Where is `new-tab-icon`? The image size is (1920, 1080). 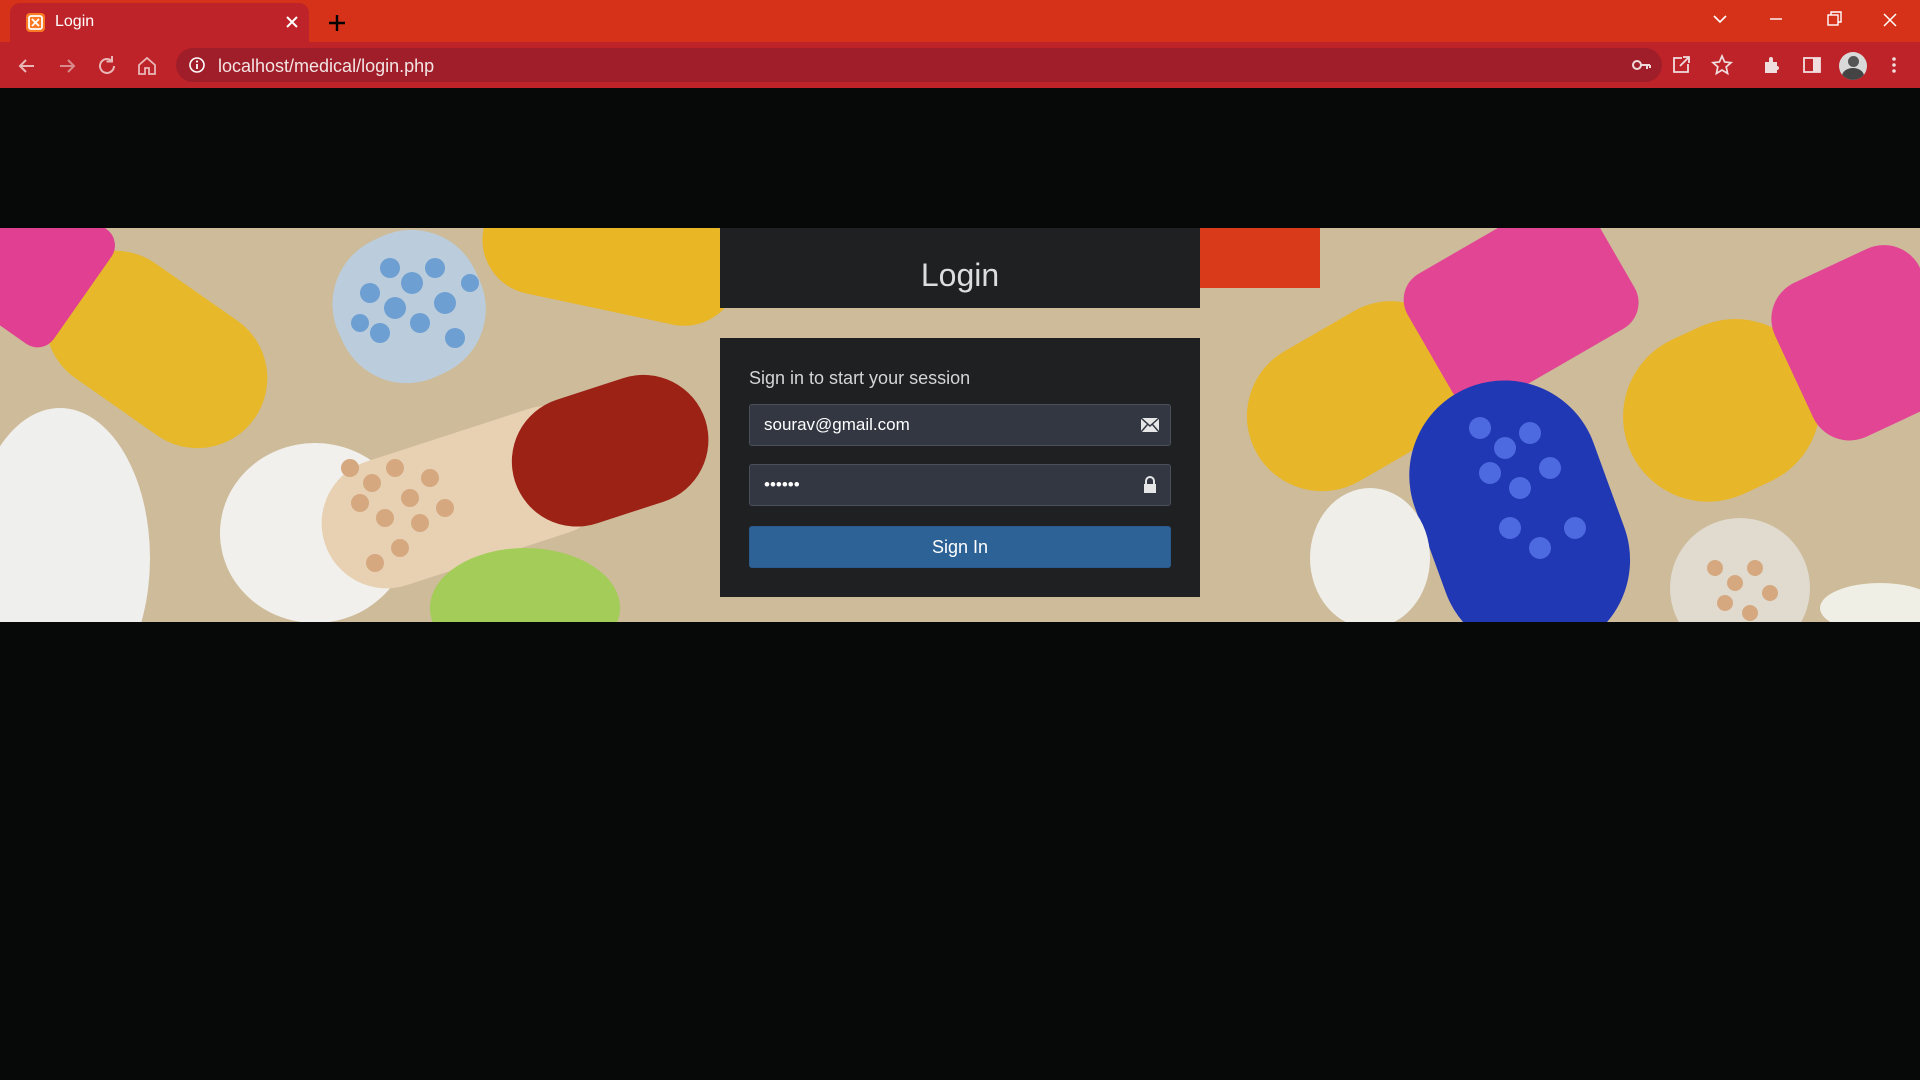 new-tab-icon is located at coordinates (337, 23).